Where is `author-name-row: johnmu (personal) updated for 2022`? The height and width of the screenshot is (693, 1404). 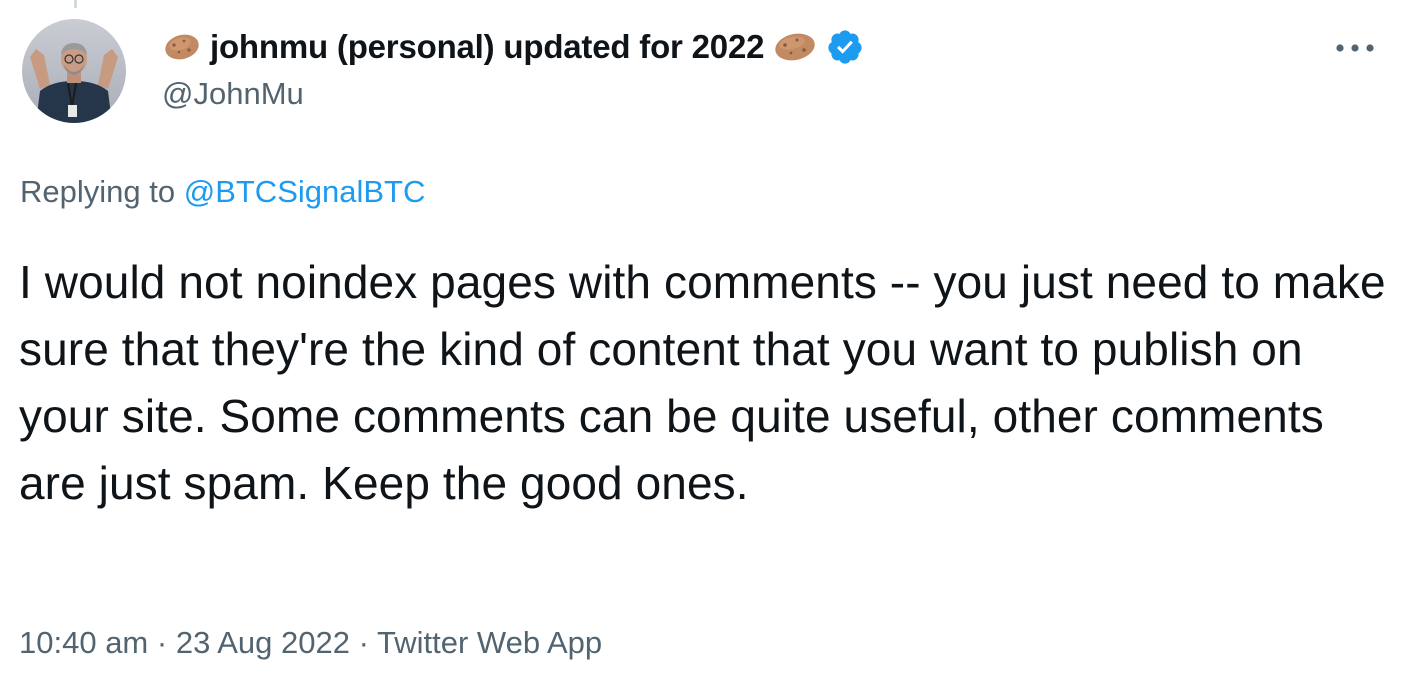 author-name-row: johnmu (personal) updated for 2022 is located at coordinates (513, 47).